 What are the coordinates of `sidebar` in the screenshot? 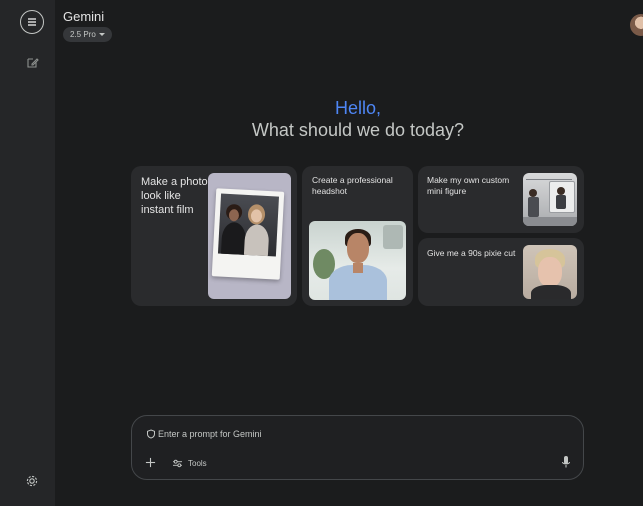 It's located at (27, 253).